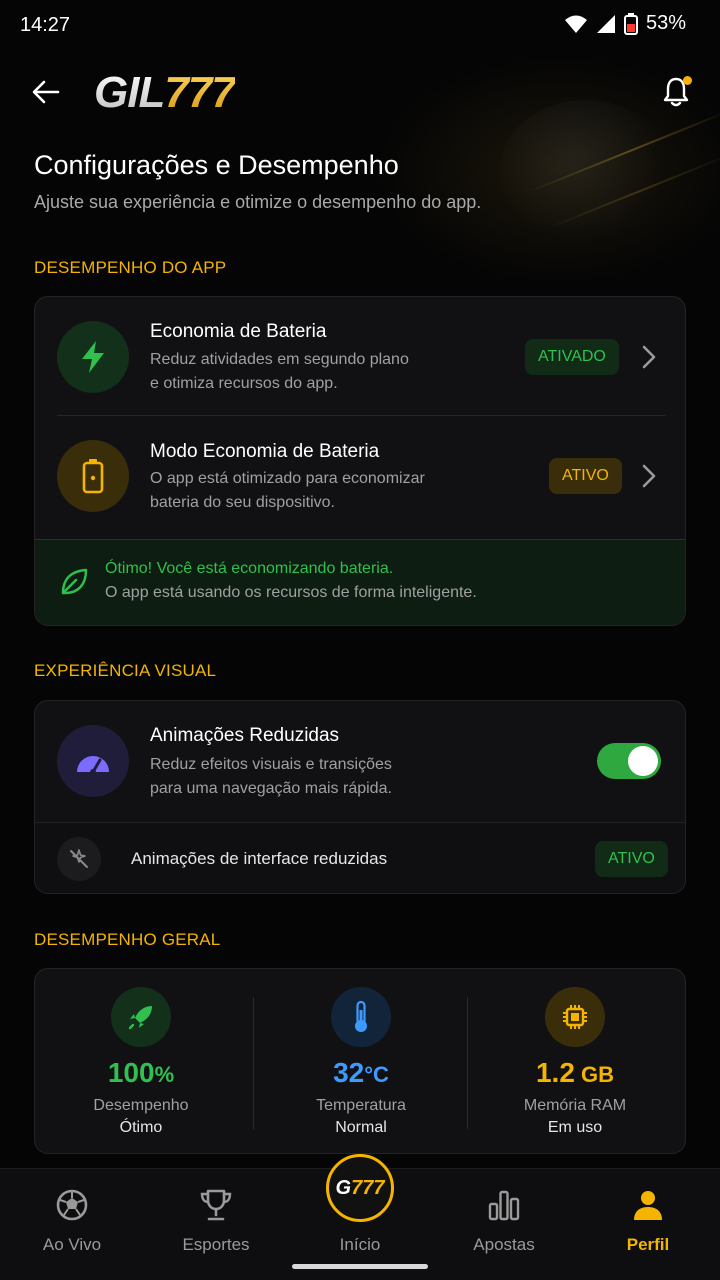 This screenshot has width=720, height=1280. I want to click on row-title: Animações Reduzidas, so click(245, 735).